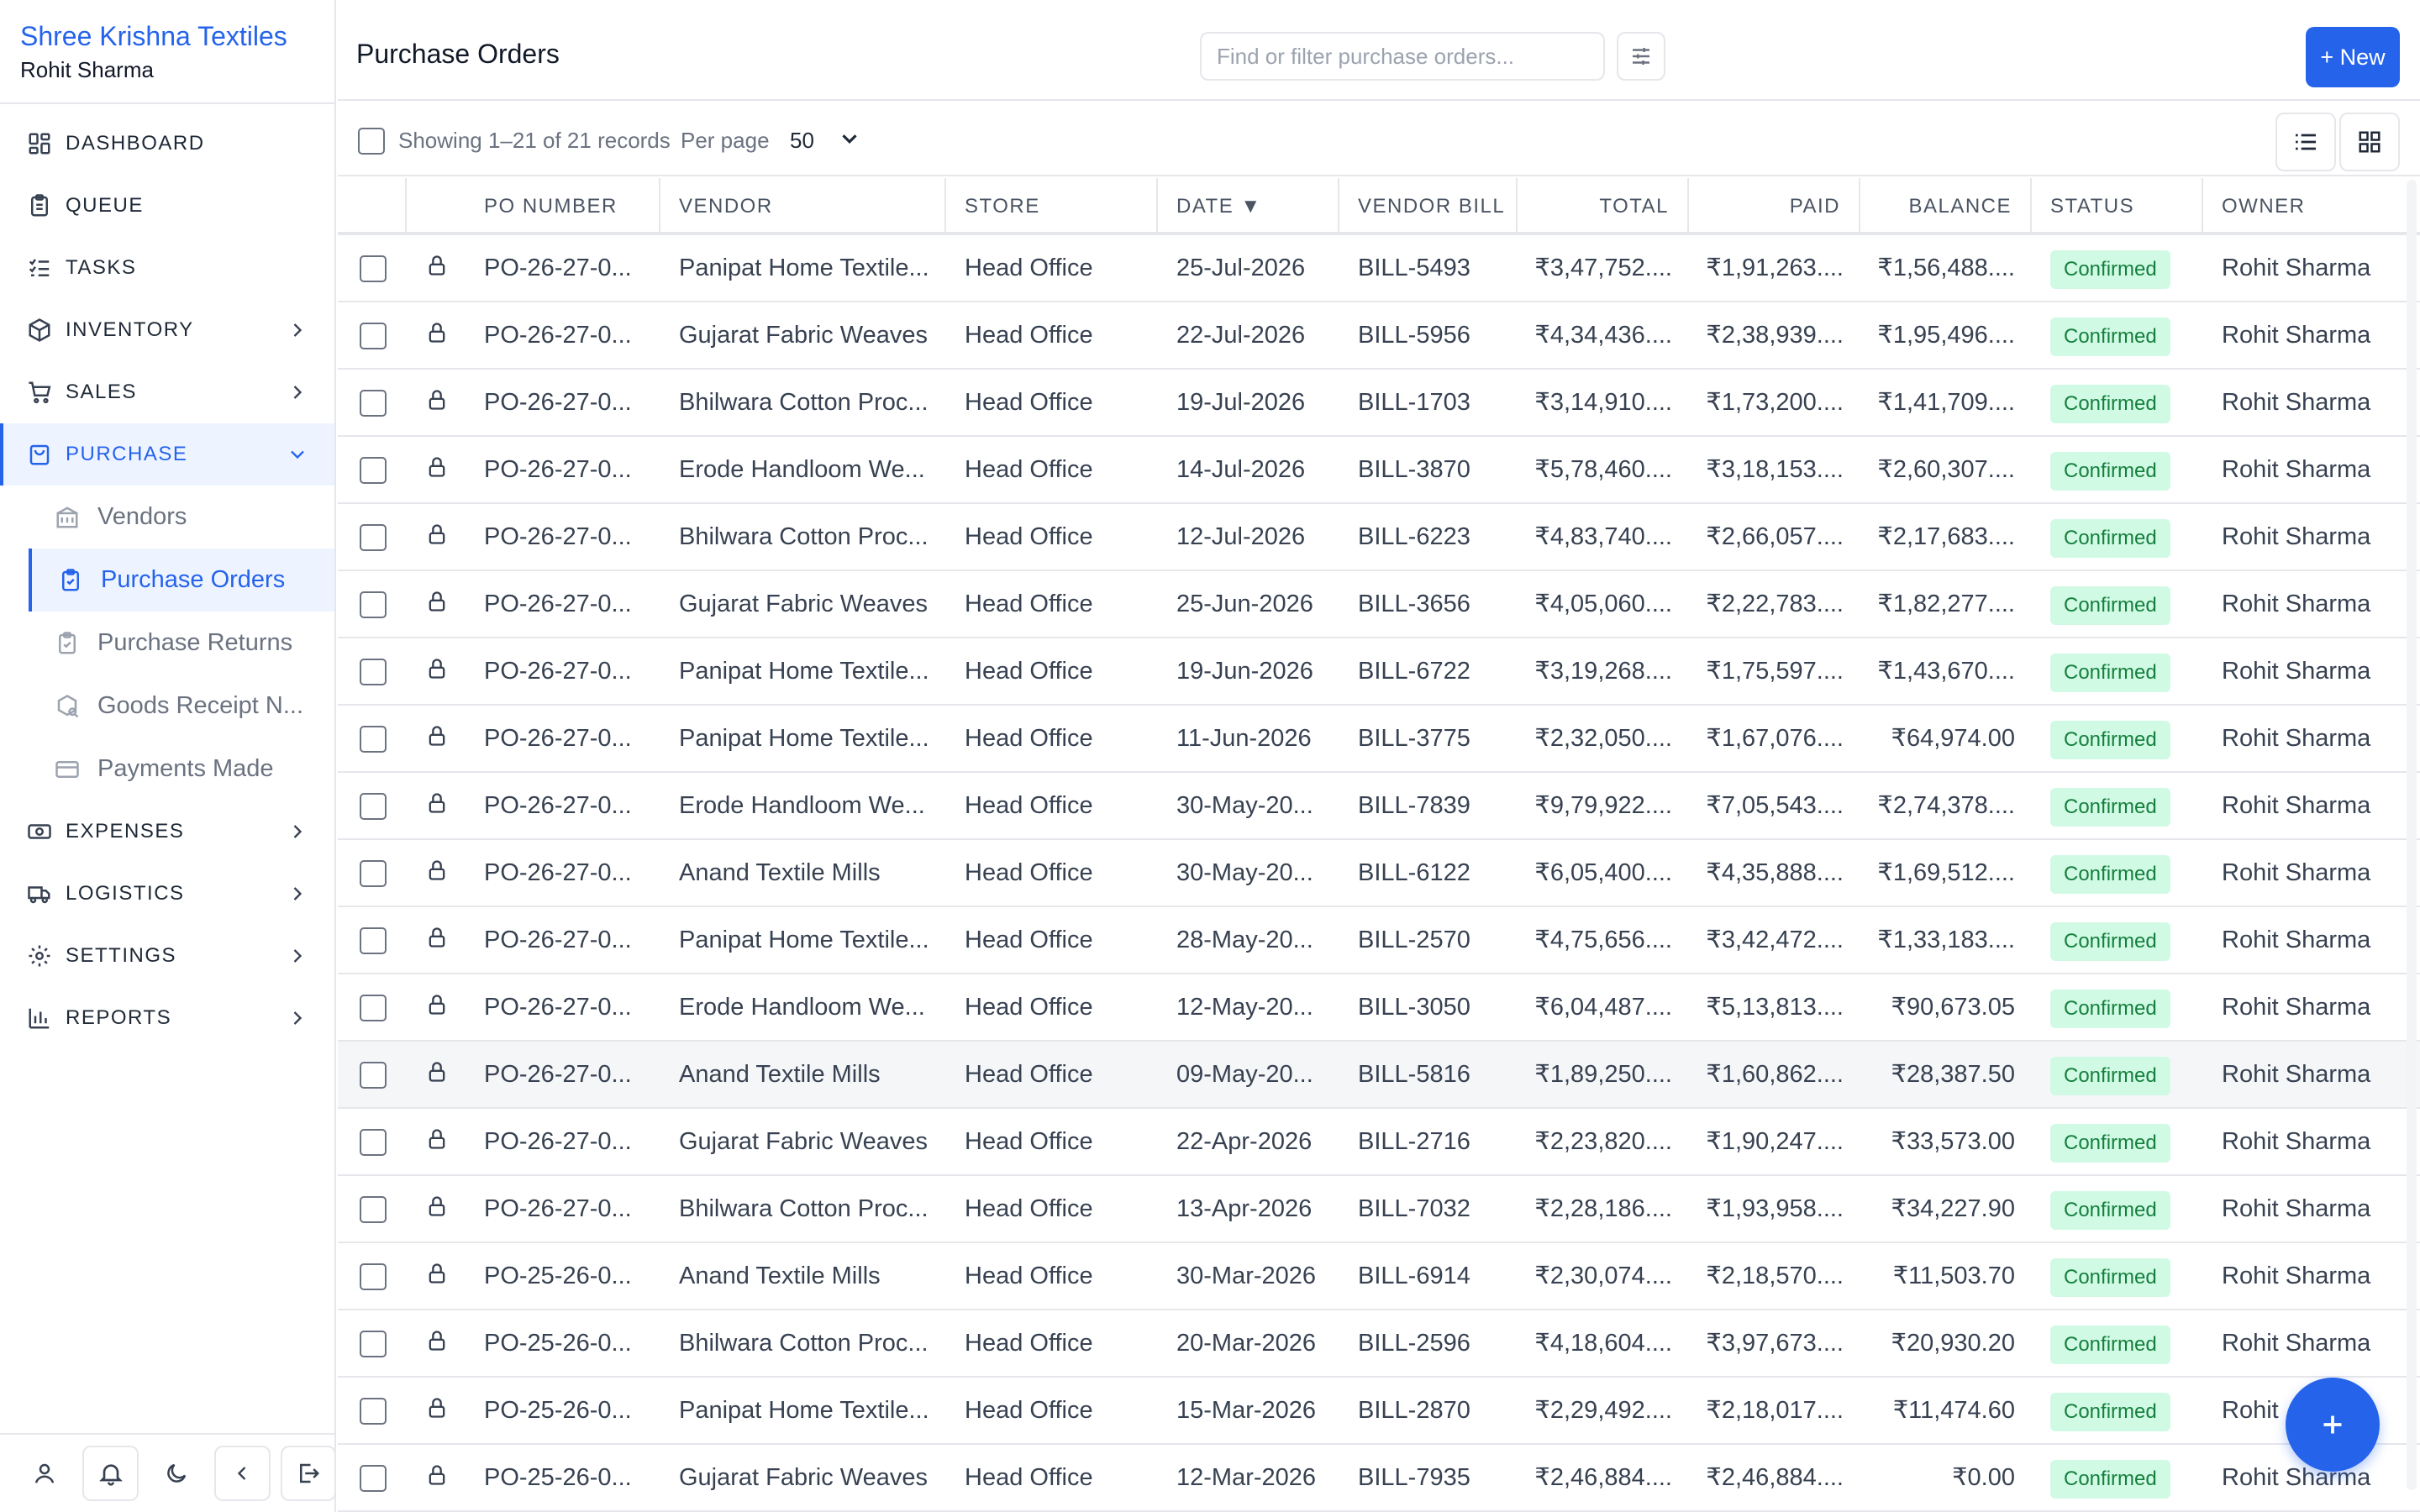 This screenshot has height=1512, width=2420. Describe the element at coordinates (371, 141) in the screenshot. I see `select-all-checkbox` at that location.